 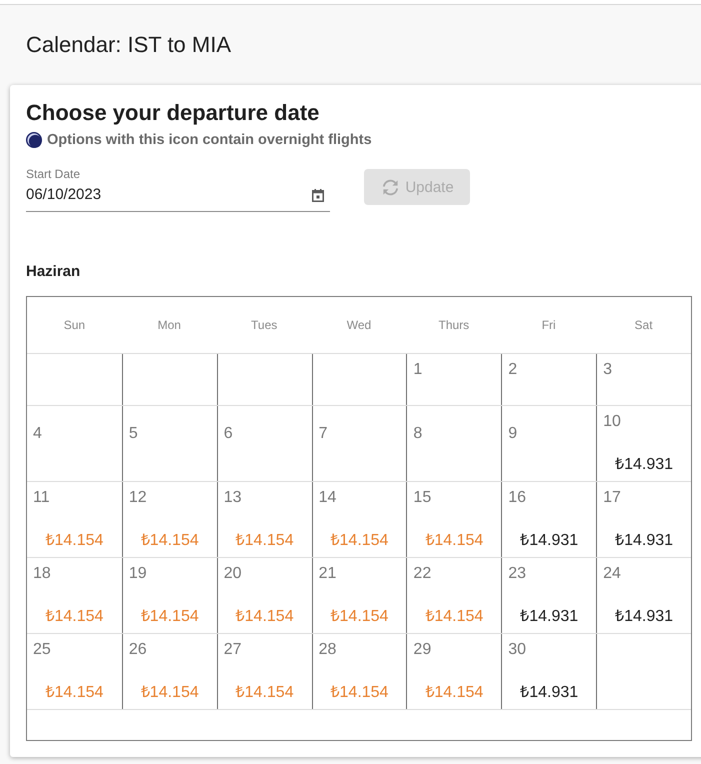 What do you see at coordinates (422, 650) in the screenshot?
I see `day-number: 29` at bounding box center [422, 650].